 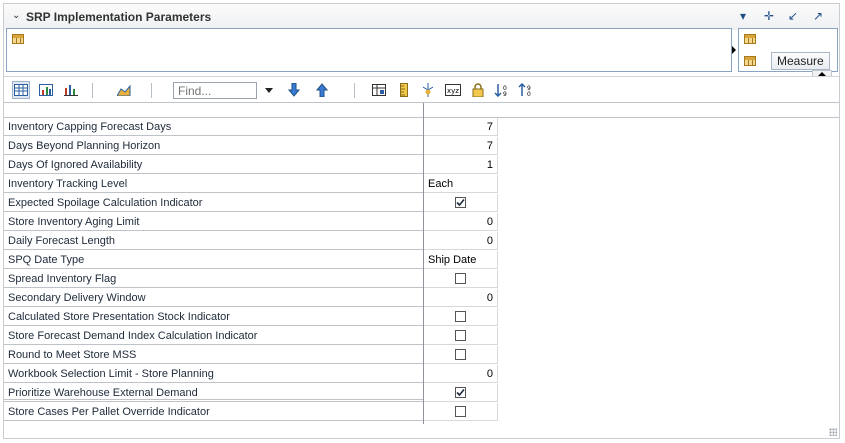 What do you see at coordinates (502, 90) in the screenshot?
I see `sort-ascending-icon: 09` at bounding box center [502, 90].